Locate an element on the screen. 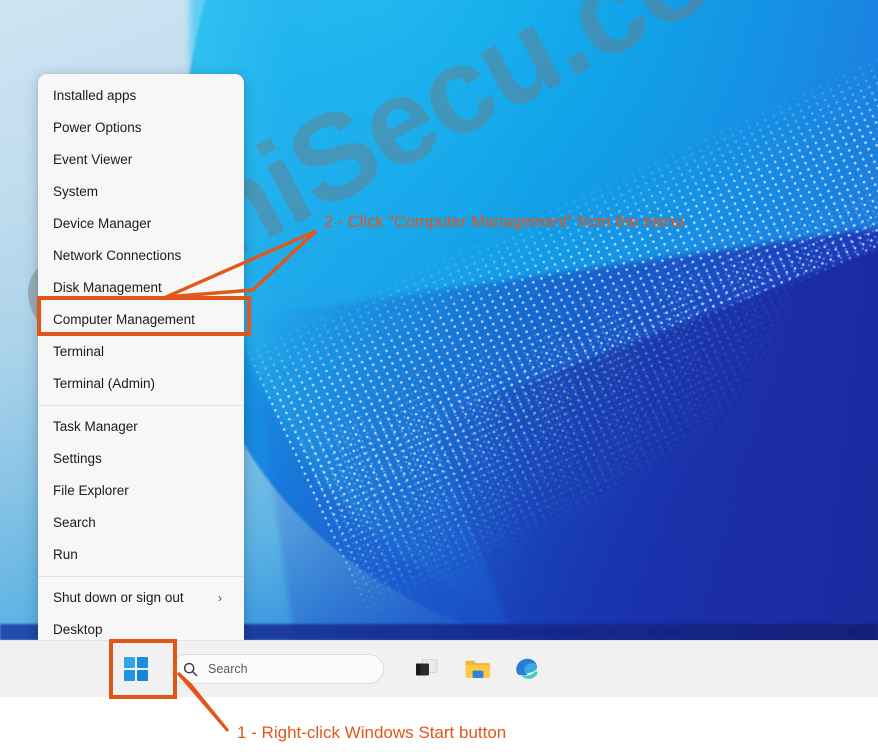  task-view-icon is located at coordinates (427, 669).